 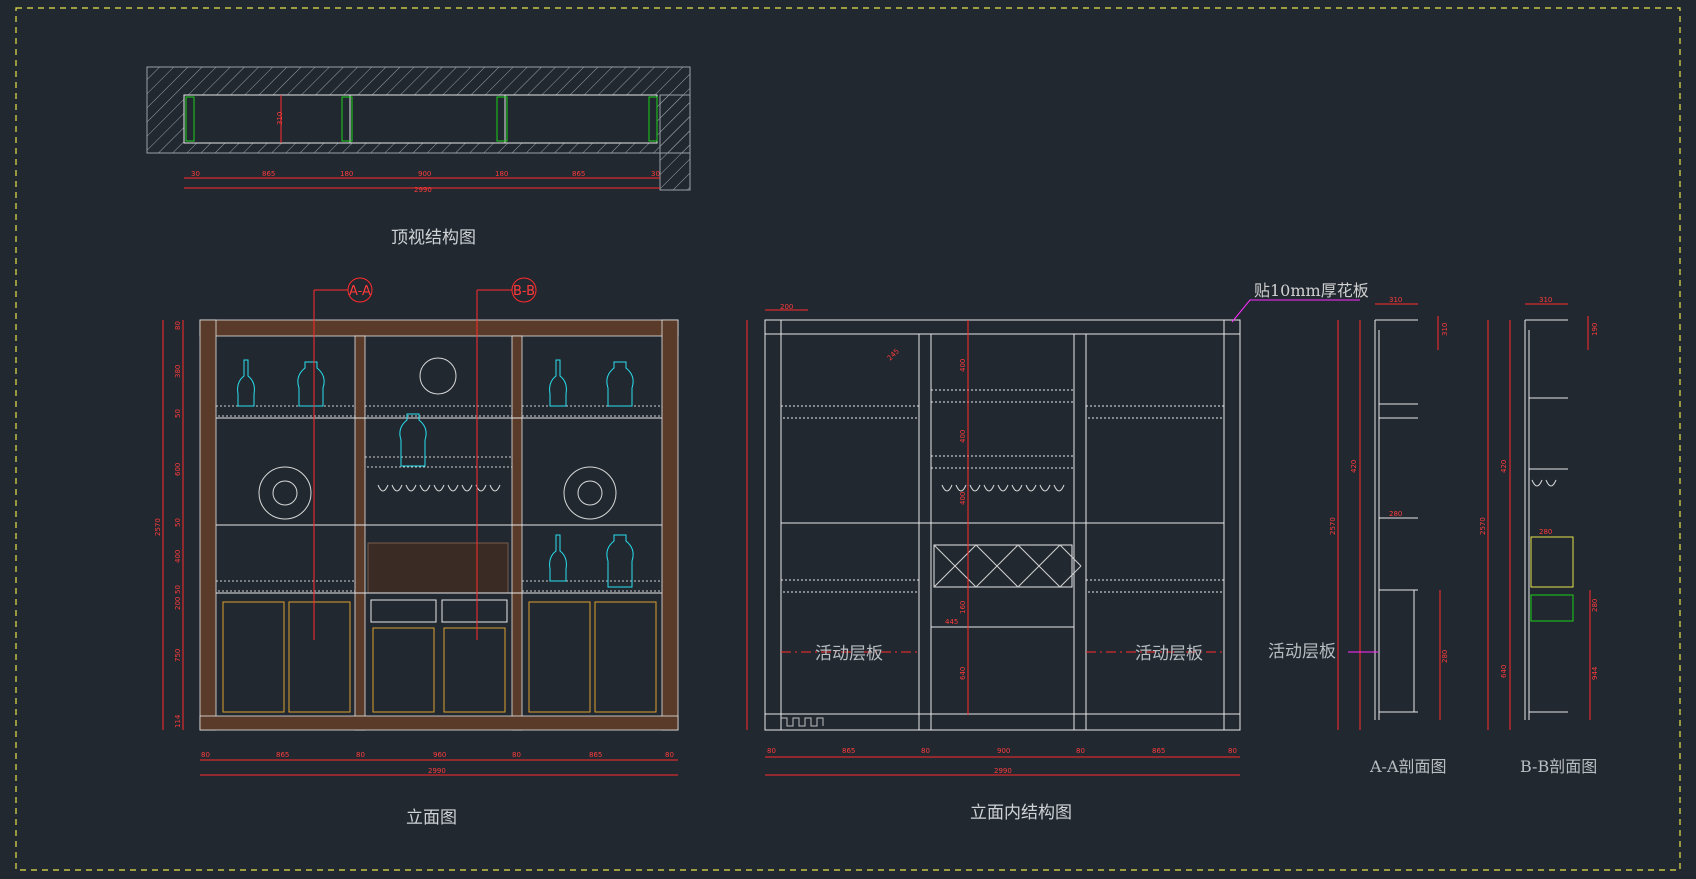 I want to click on dim-label: 445, so click(x=951, y=622).